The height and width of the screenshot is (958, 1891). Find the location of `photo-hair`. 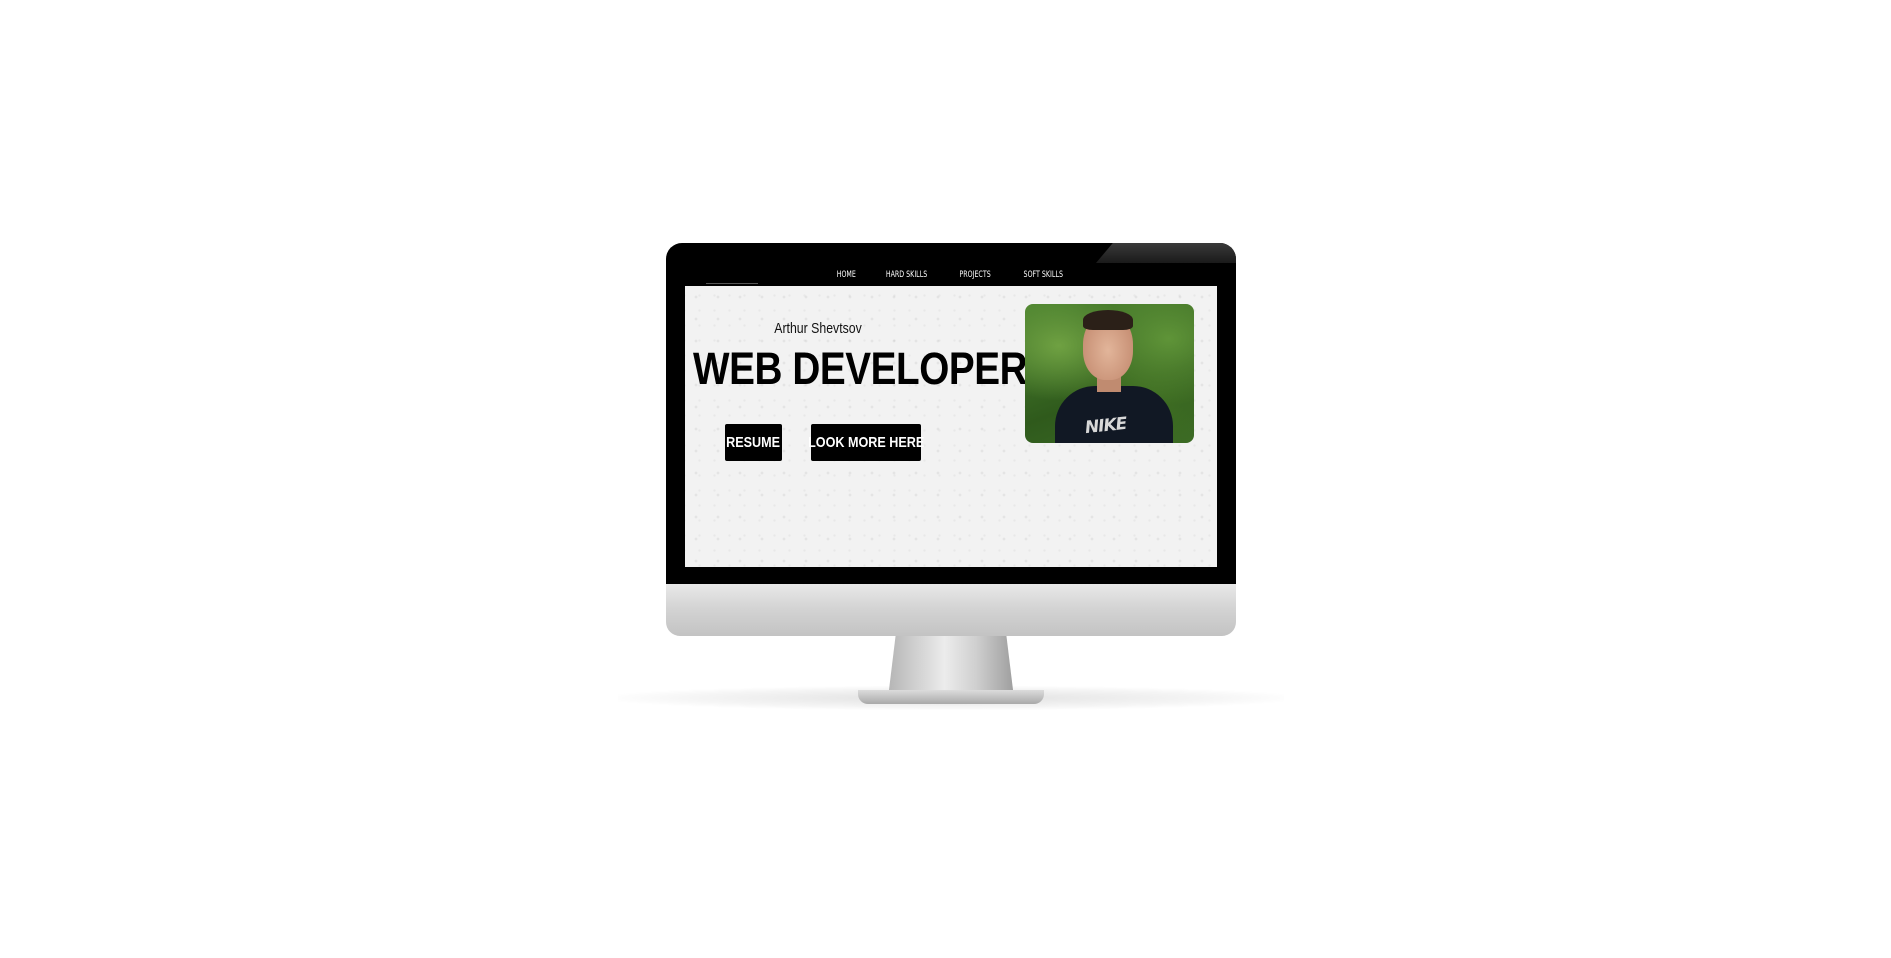

photo-hair is located at coordinates (1108, 320).